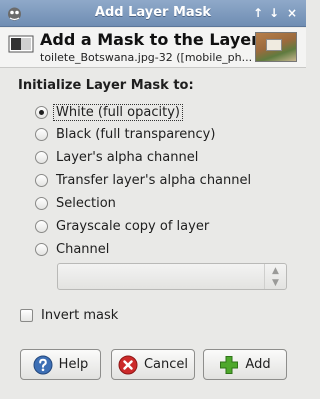 The height and width of the screenshot is (399, 320). I want to click on move-down-icon: ↓, so click(274, 13).